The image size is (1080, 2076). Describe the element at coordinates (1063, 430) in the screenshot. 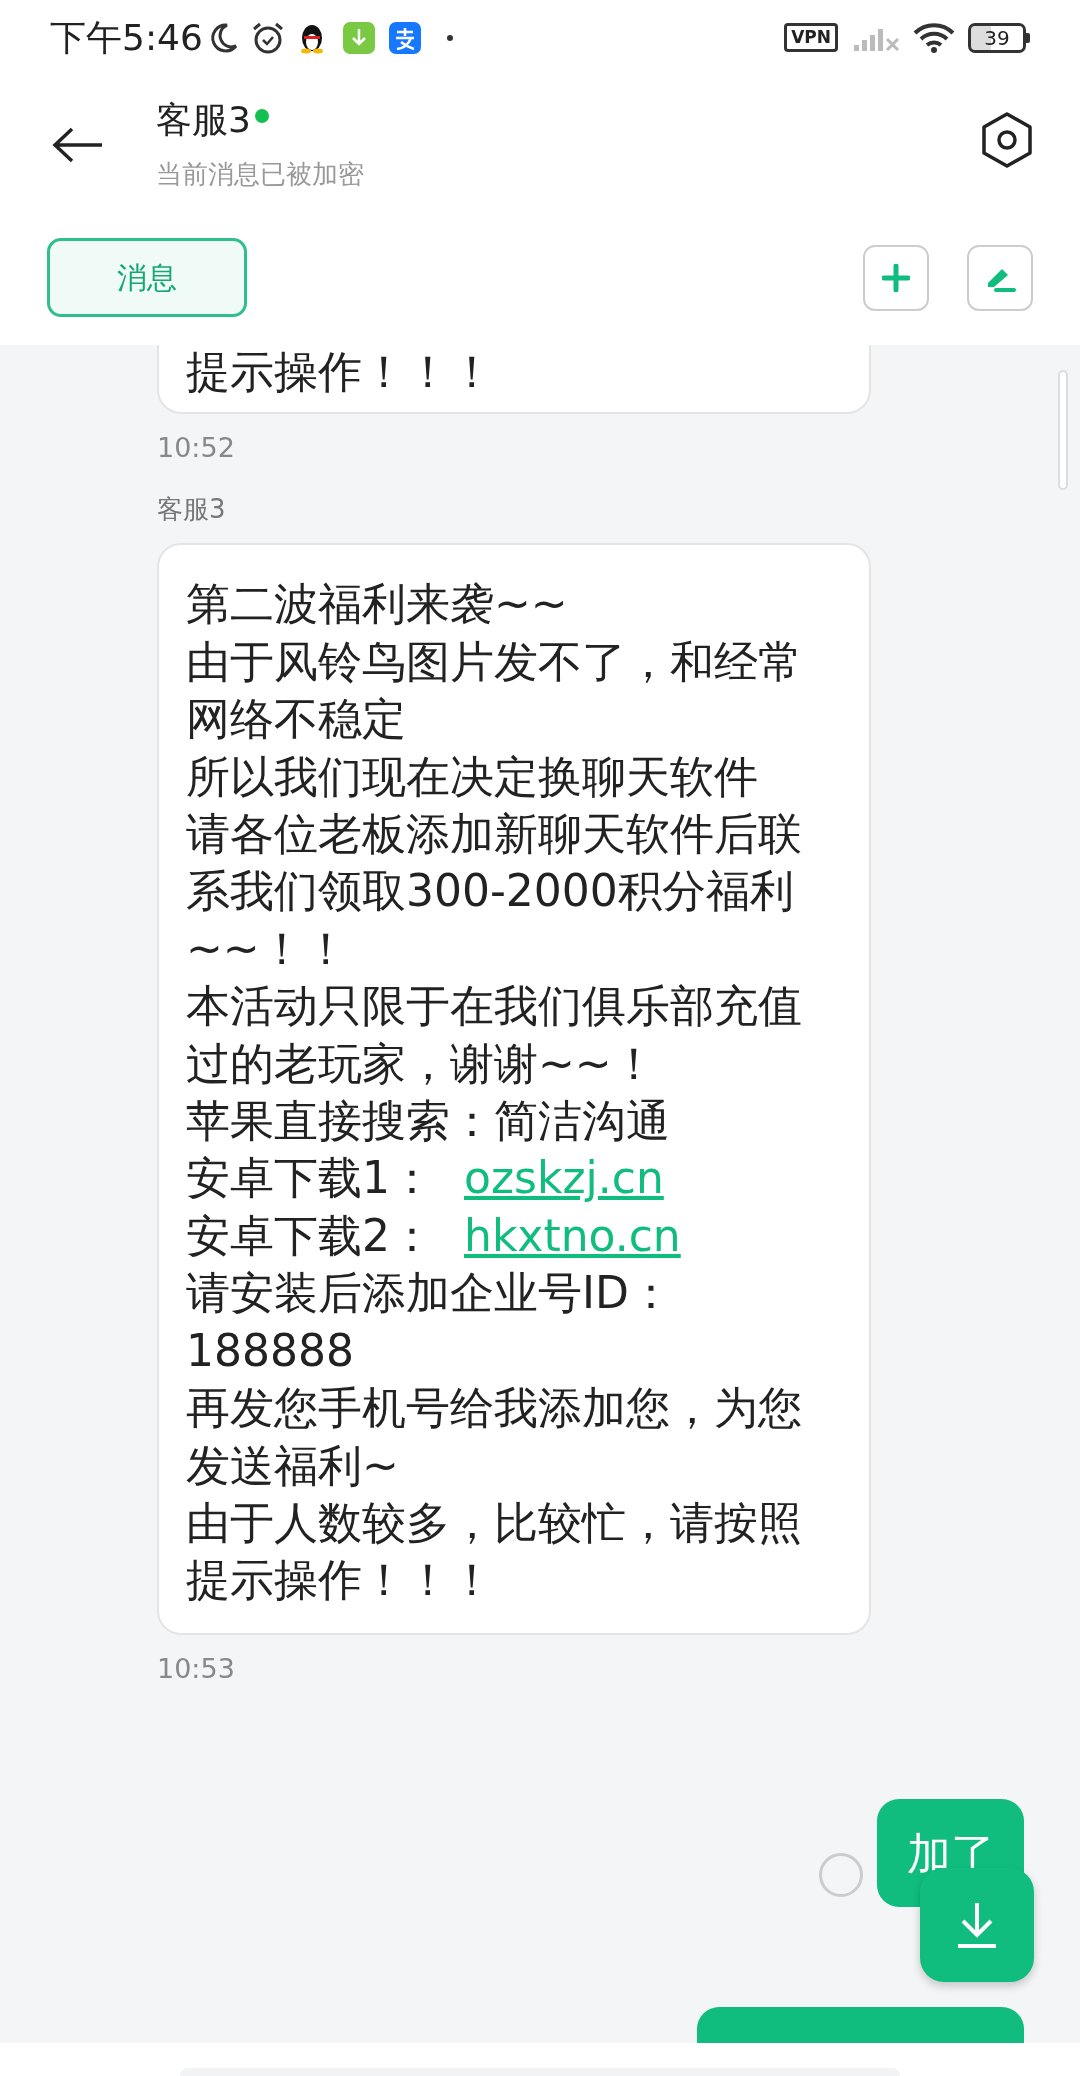

I see `scrollbar` at that location.